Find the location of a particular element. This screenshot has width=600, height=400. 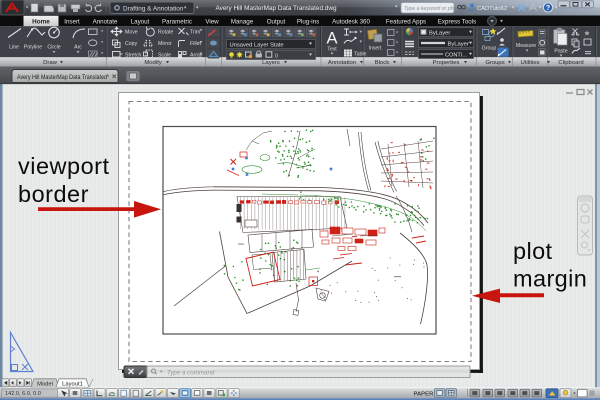

svg-text: Express Tools is located at coordinates (457, 22).